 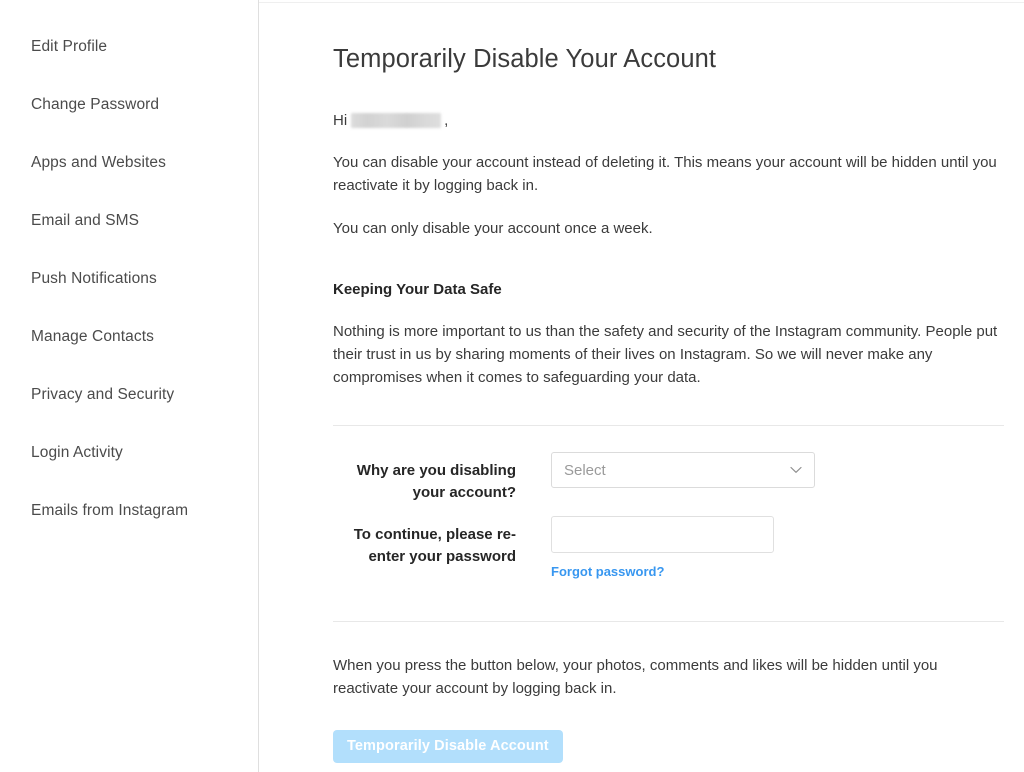 What do you see at coordinates (668, 121) in the screenshot?
I see `greeting: Hi ,` at bounding box center [668, 121].